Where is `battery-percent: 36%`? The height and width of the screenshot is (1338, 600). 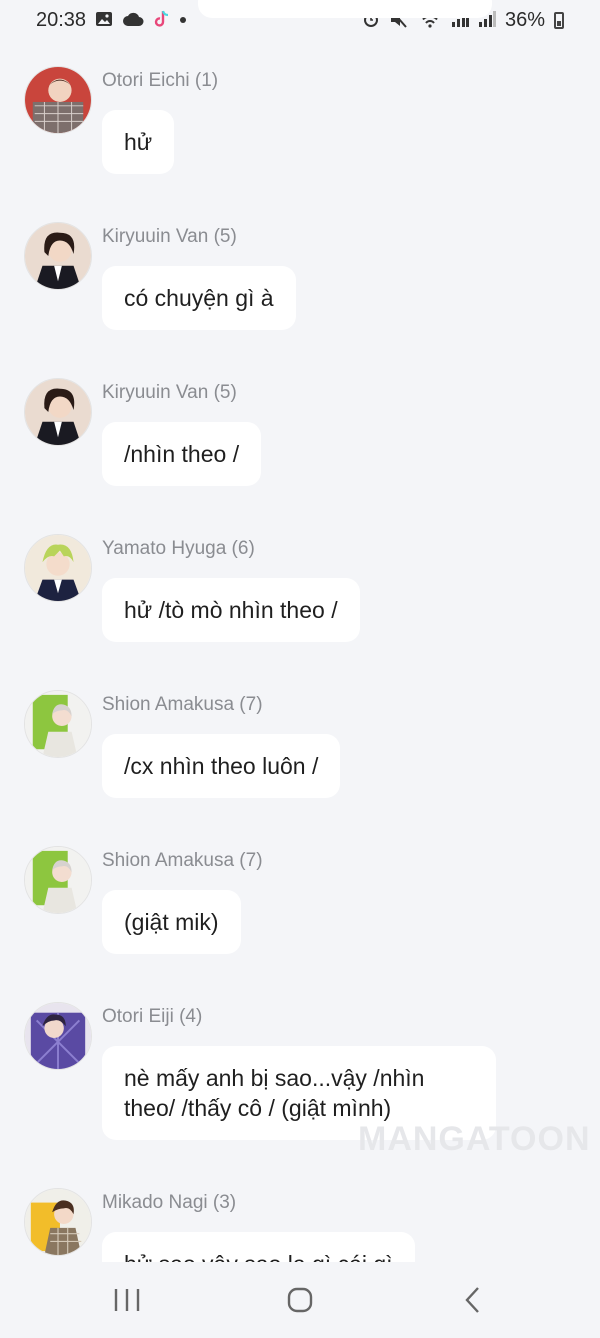 battery-percent: 36% is located at coordinates (524, 19).